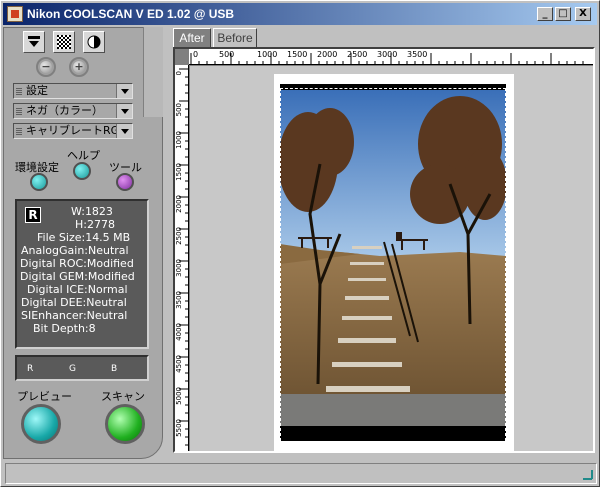 The height and width of the screenshot is (487, 600). I want to click on info-bit-depth: Bit Depth:8, so click(64, 328).